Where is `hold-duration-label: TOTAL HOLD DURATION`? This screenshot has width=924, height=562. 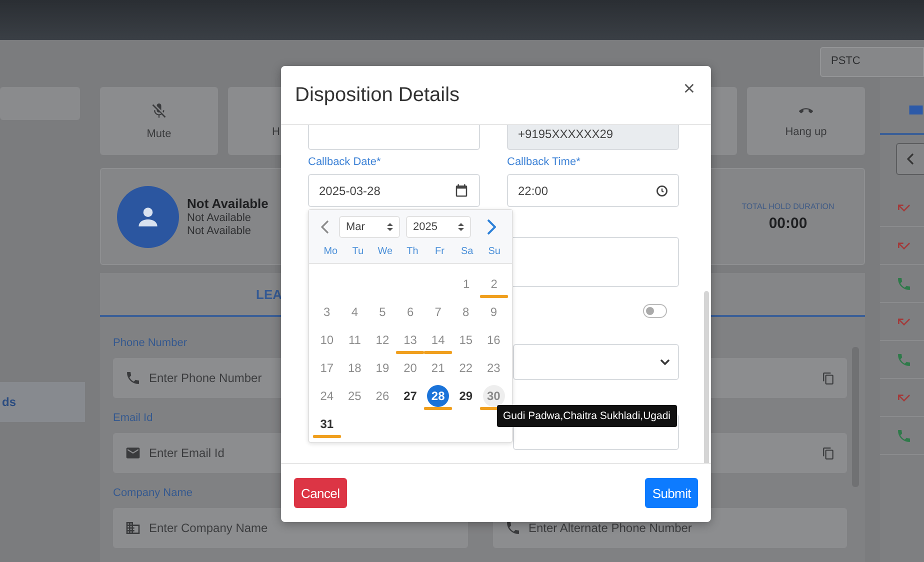 hold-duration-label: TOTAL HOLD DURATION is located at coordinates (788, 206).